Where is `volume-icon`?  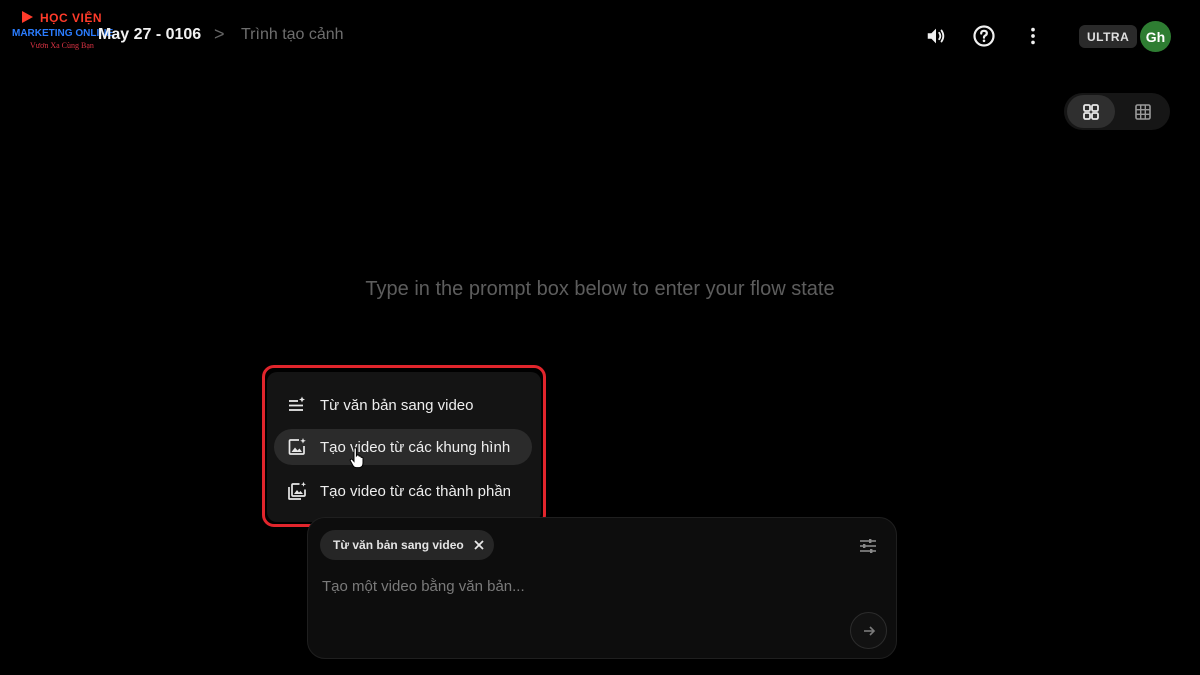
volume-icon is located at coordinates (936, 36).